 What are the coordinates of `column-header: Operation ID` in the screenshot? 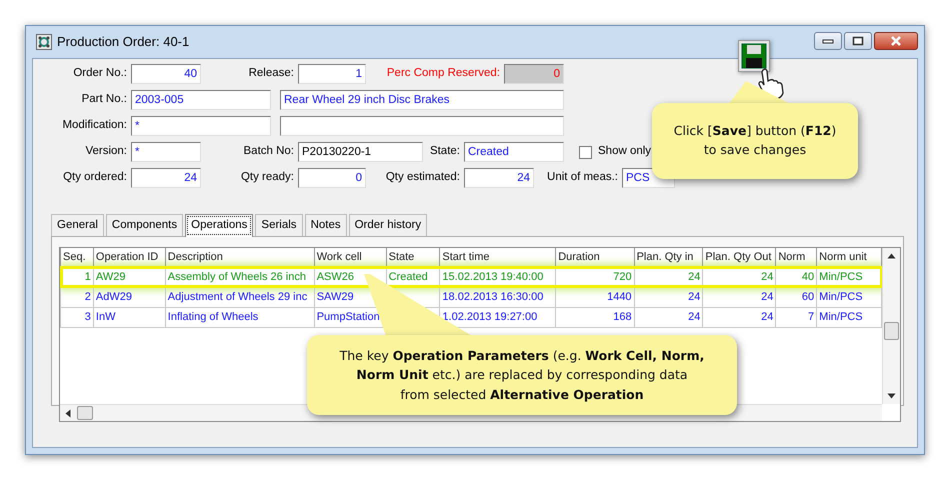 It's located at (129, 258).